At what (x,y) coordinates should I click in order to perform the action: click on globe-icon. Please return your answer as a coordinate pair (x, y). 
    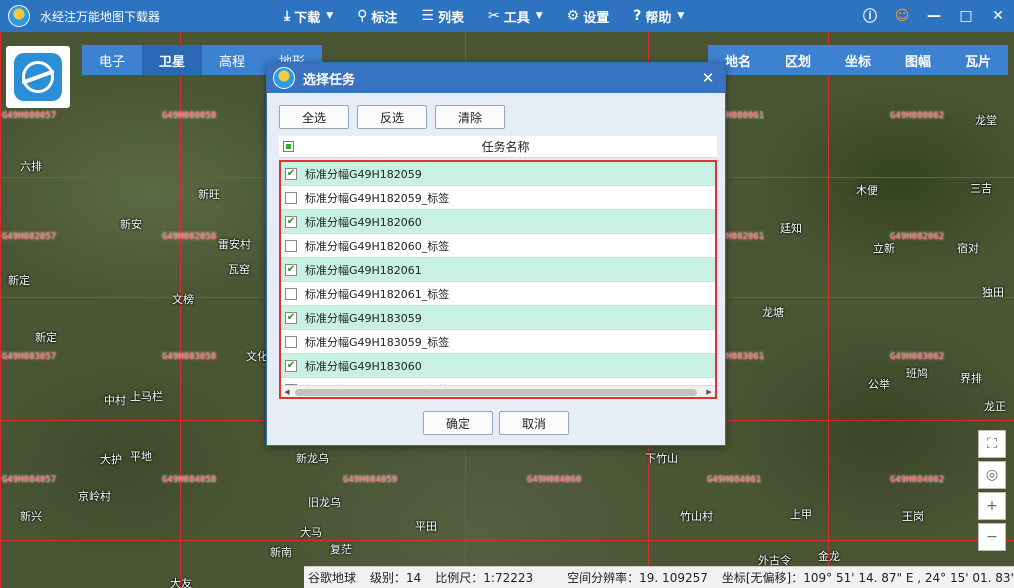
    Looking at the image, I should click on (38, 77).